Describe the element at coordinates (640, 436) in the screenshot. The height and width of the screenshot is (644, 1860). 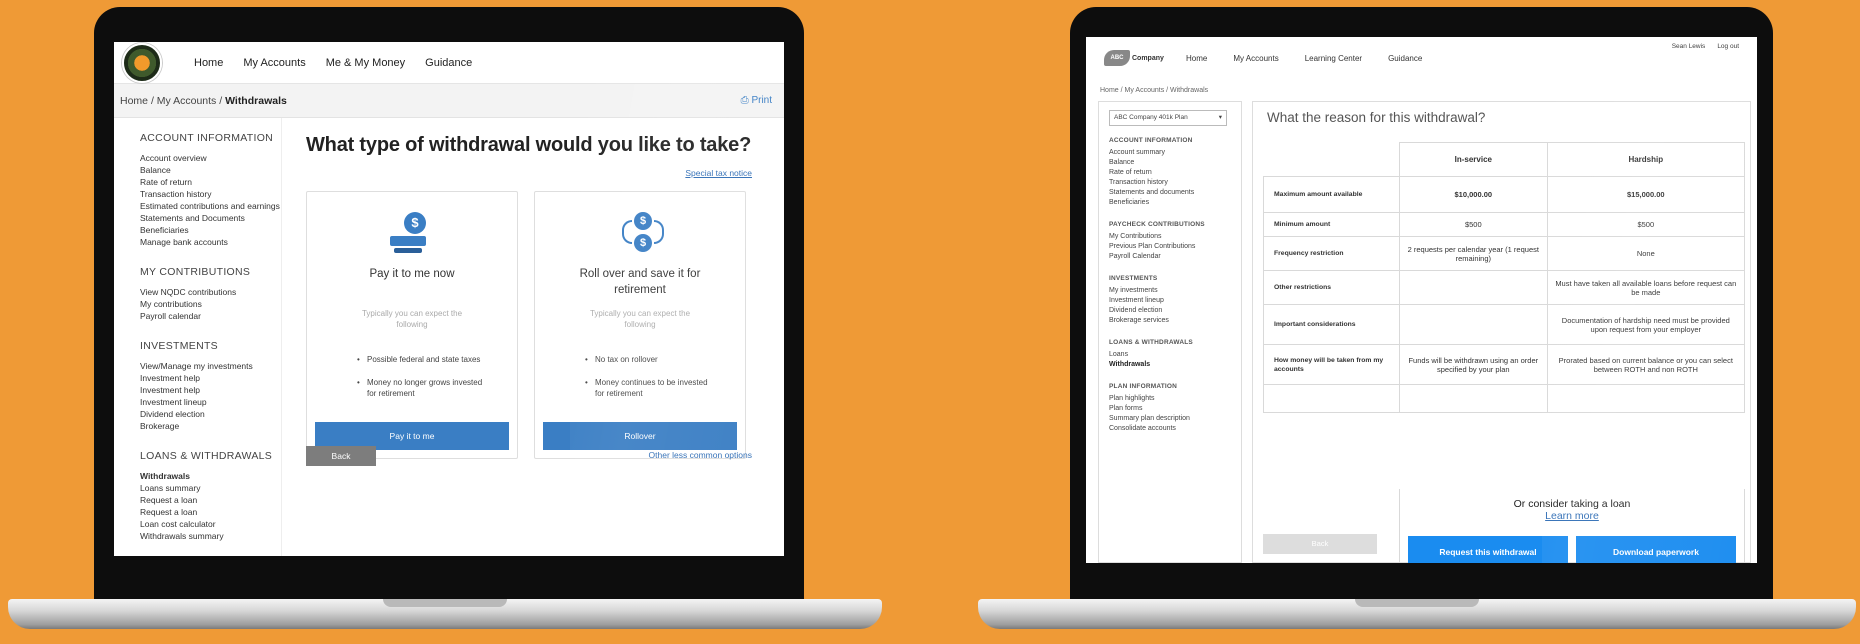
I see `rollover-button: Rollover` at that location.